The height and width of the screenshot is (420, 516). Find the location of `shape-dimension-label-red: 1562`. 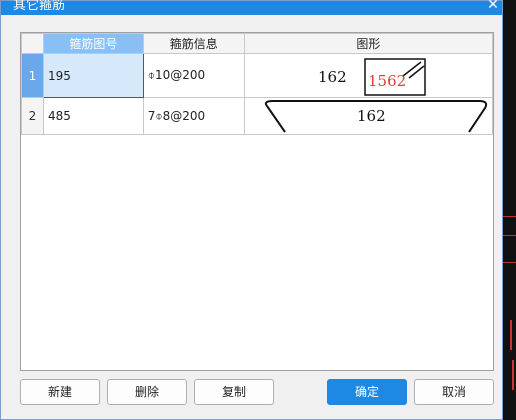

shape-dimension-label-red: 1562 is located at coordinates (387, 81).